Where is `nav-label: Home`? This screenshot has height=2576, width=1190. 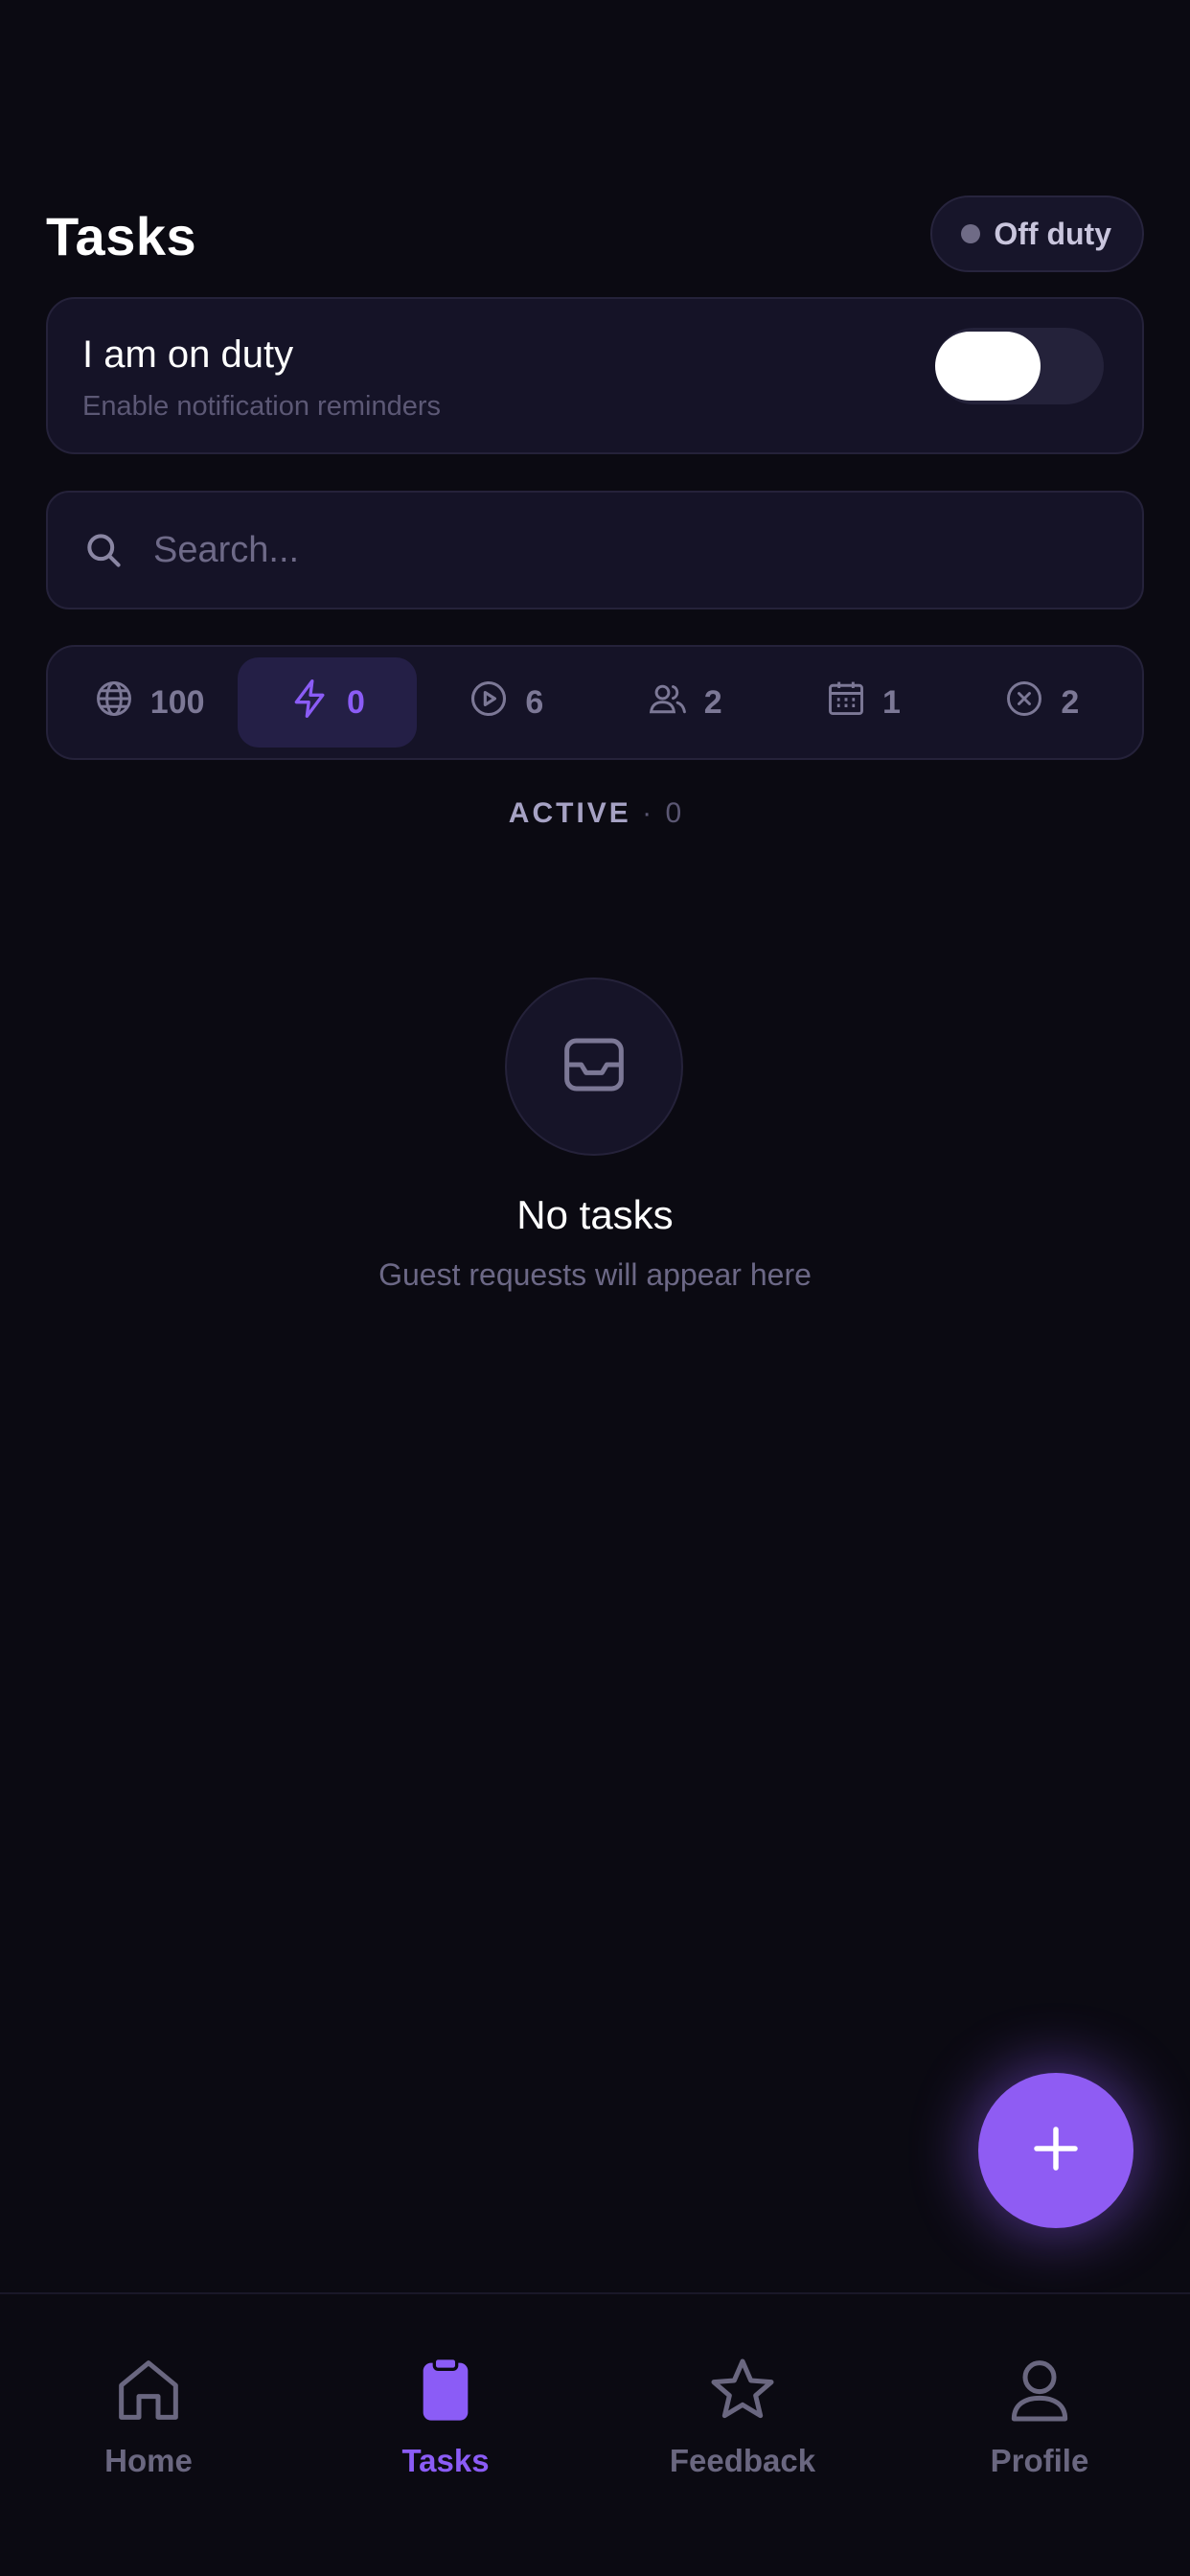 nav-label: Home is located at coordinates (148, 2460).